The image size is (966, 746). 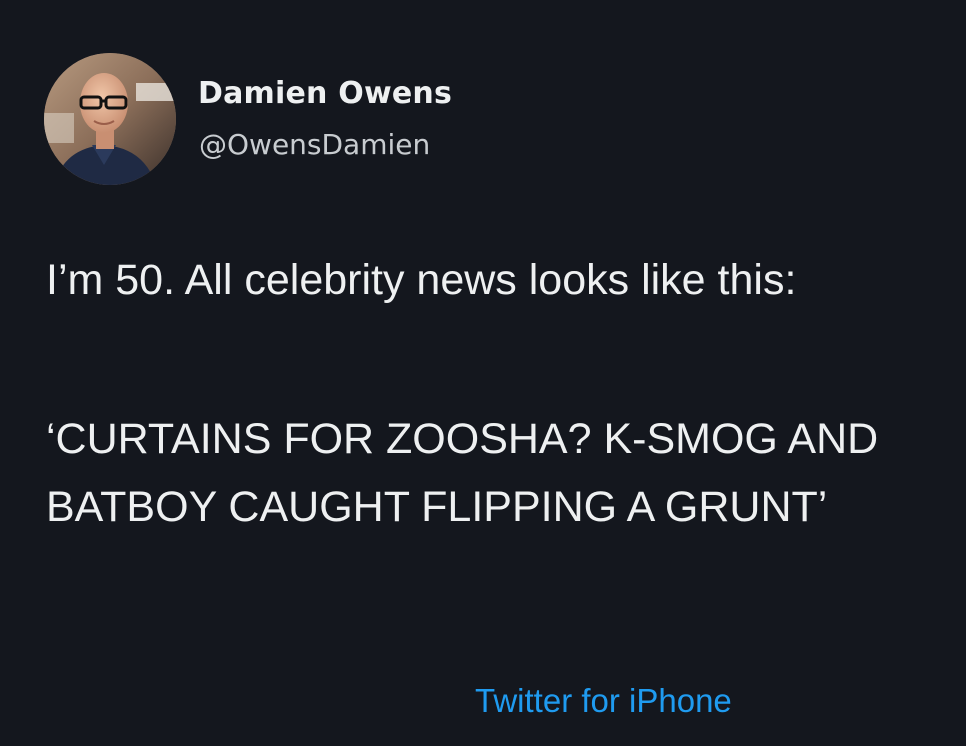 What do you see at coordinates (603, 701) in the screenshot?
I see `tweet-source-link: Twitter for iPhone` at bounding box center [603, 701].